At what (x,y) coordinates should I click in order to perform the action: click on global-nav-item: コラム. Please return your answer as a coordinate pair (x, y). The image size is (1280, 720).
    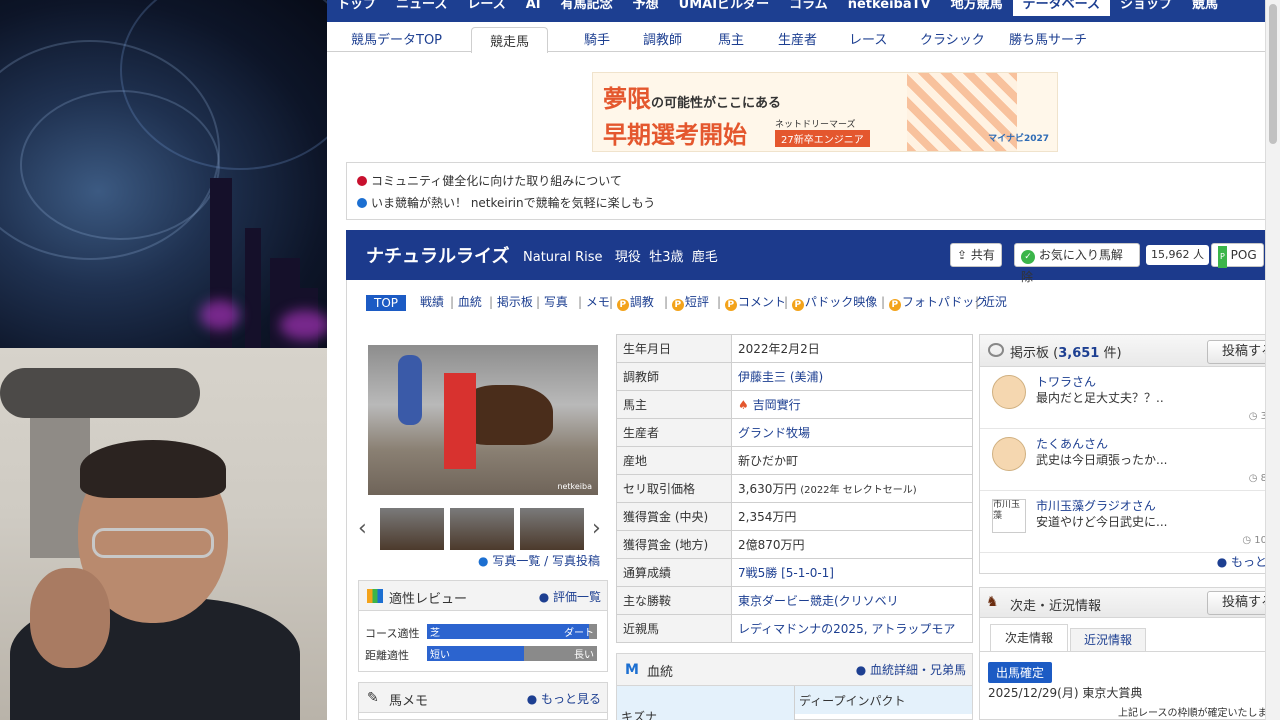
    Looking at the image, I should click on (808, 8).